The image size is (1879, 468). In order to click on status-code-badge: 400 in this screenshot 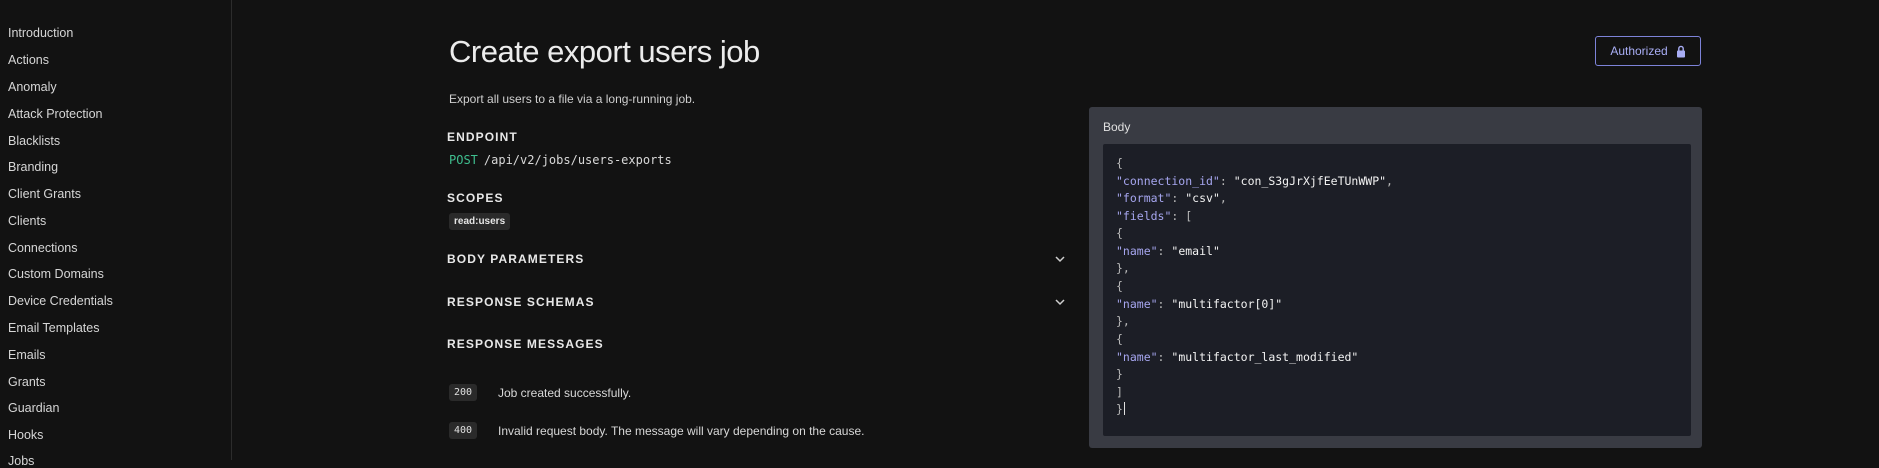, I will do `click(463, 430)`.